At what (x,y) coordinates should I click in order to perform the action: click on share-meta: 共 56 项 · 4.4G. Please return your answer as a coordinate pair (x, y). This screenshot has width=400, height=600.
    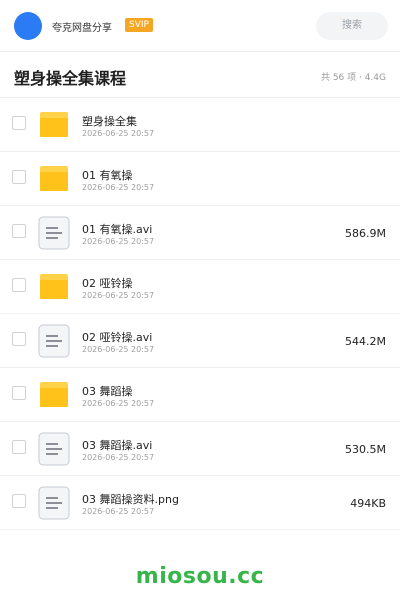
    Looking at the image, I should click on (353, 78).